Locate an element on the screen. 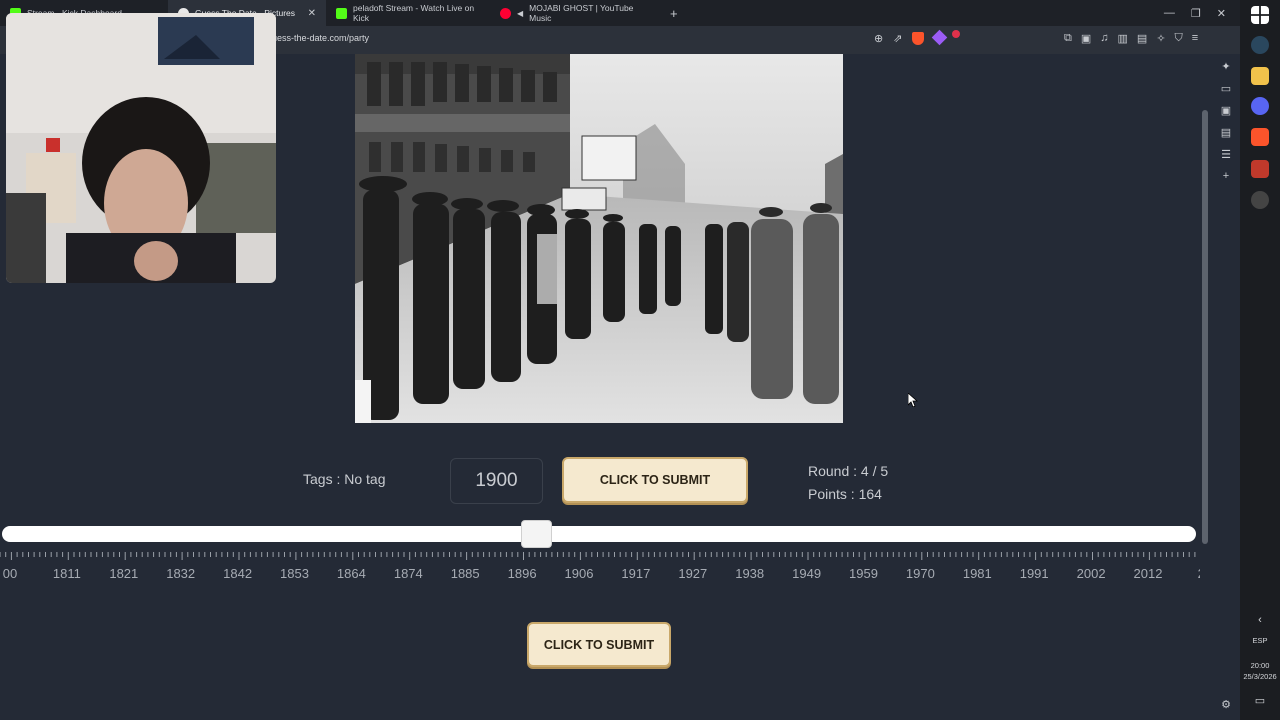 This screenshot has height=720, width=1280. tab-label: peladoft Stream - Watch Live on Kick is located at coordinates (414, 13).